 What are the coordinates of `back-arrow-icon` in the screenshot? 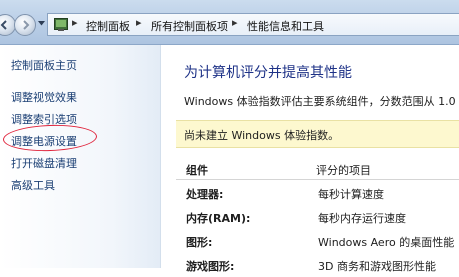 It's located at (3, 25).